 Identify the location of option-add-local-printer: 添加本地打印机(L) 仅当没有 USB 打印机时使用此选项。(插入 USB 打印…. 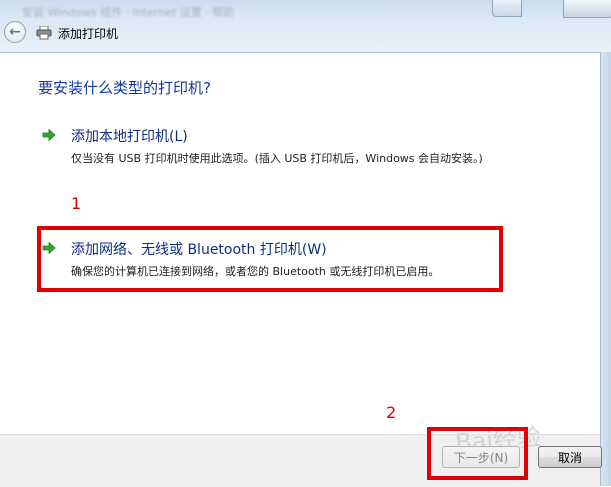
(277, 146).